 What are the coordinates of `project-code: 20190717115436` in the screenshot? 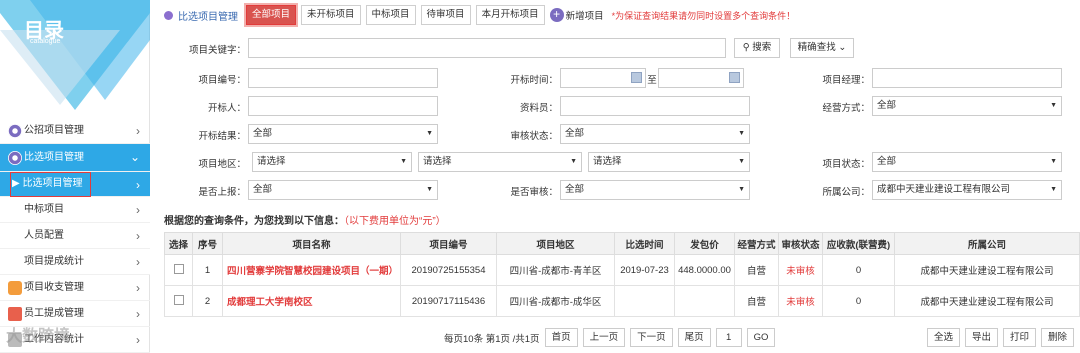 It's located at (448, 301).